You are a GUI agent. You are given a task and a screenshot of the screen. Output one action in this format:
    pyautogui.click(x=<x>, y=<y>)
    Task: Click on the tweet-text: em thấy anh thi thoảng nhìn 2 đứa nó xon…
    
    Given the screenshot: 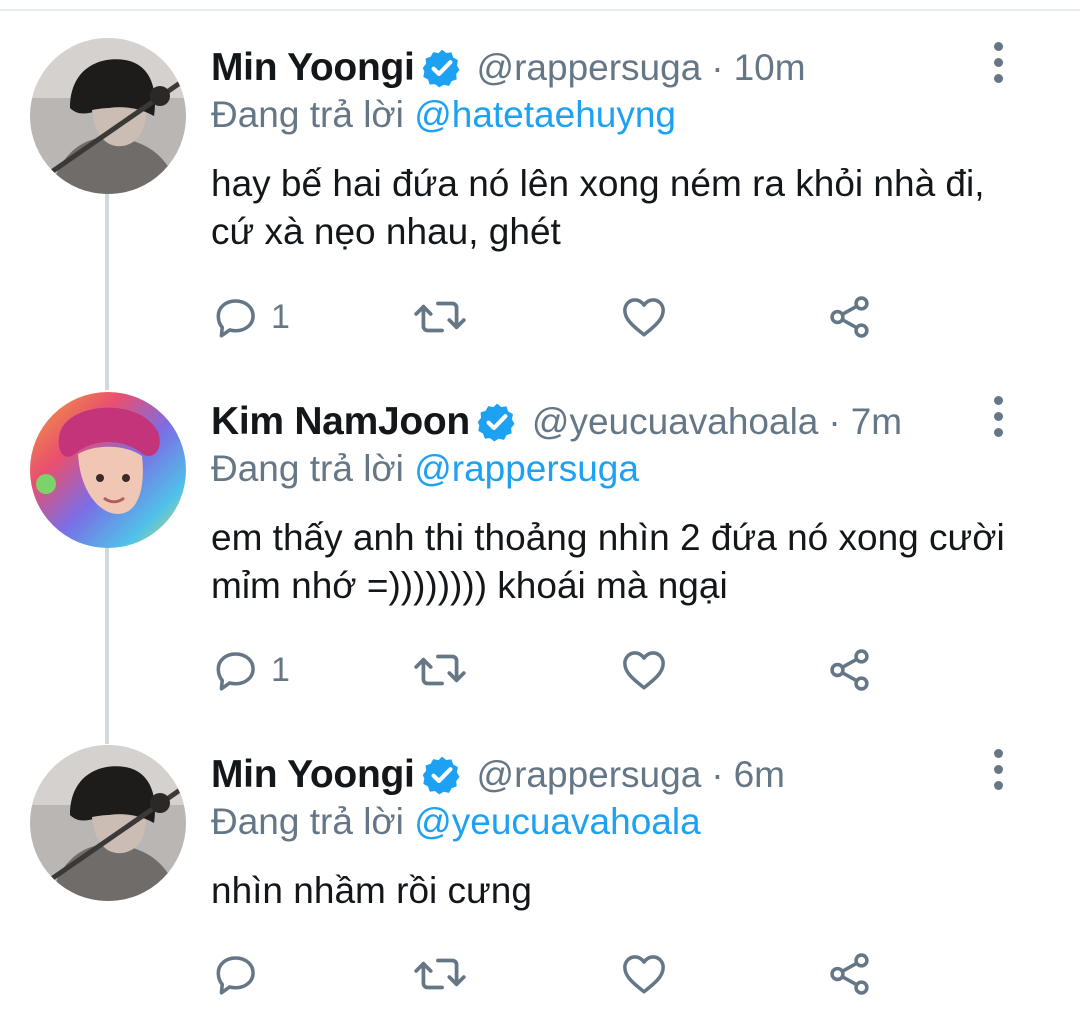 What is the action you would take?
    pyautogui.click(x=608, y=561)
    